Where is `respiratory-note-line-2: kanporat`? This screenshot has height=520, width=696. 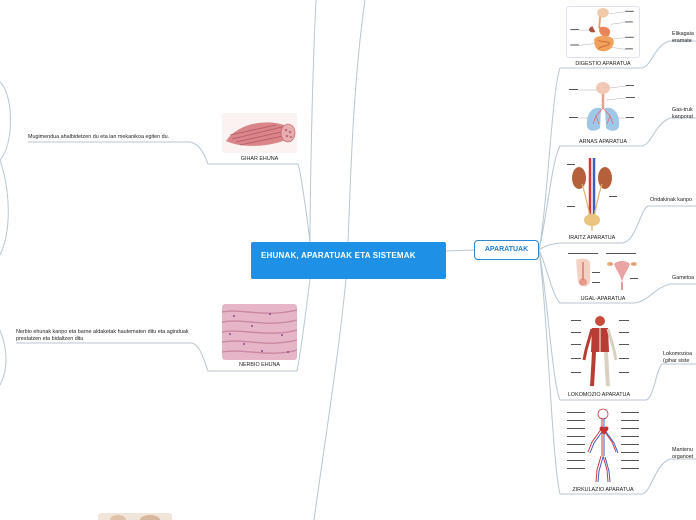
respiratory-note-line-2: kanporat is located at coordinates (682, 116).